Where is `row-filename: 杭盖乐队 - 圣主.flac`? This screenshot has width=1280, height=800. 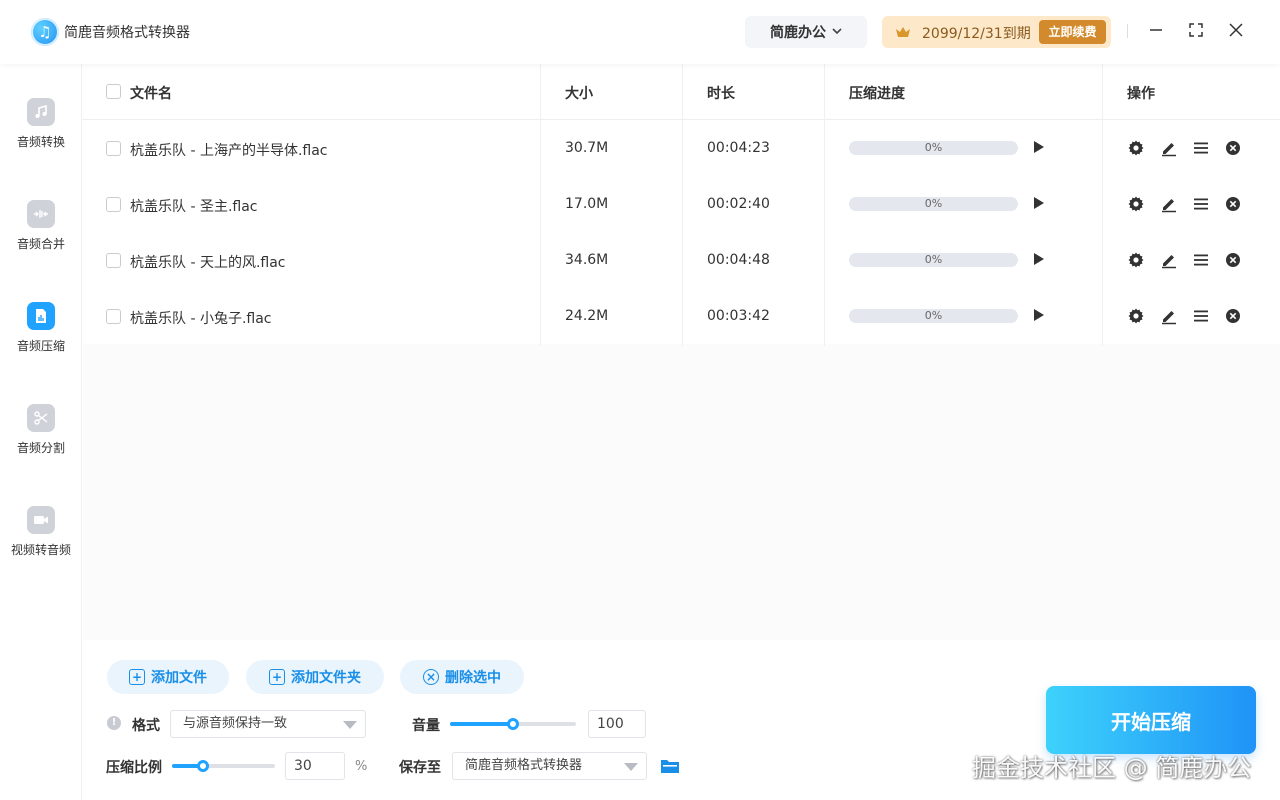 row-filename: 杭盖乐队 - 圣主.flac is located at coordinates (194, 207).